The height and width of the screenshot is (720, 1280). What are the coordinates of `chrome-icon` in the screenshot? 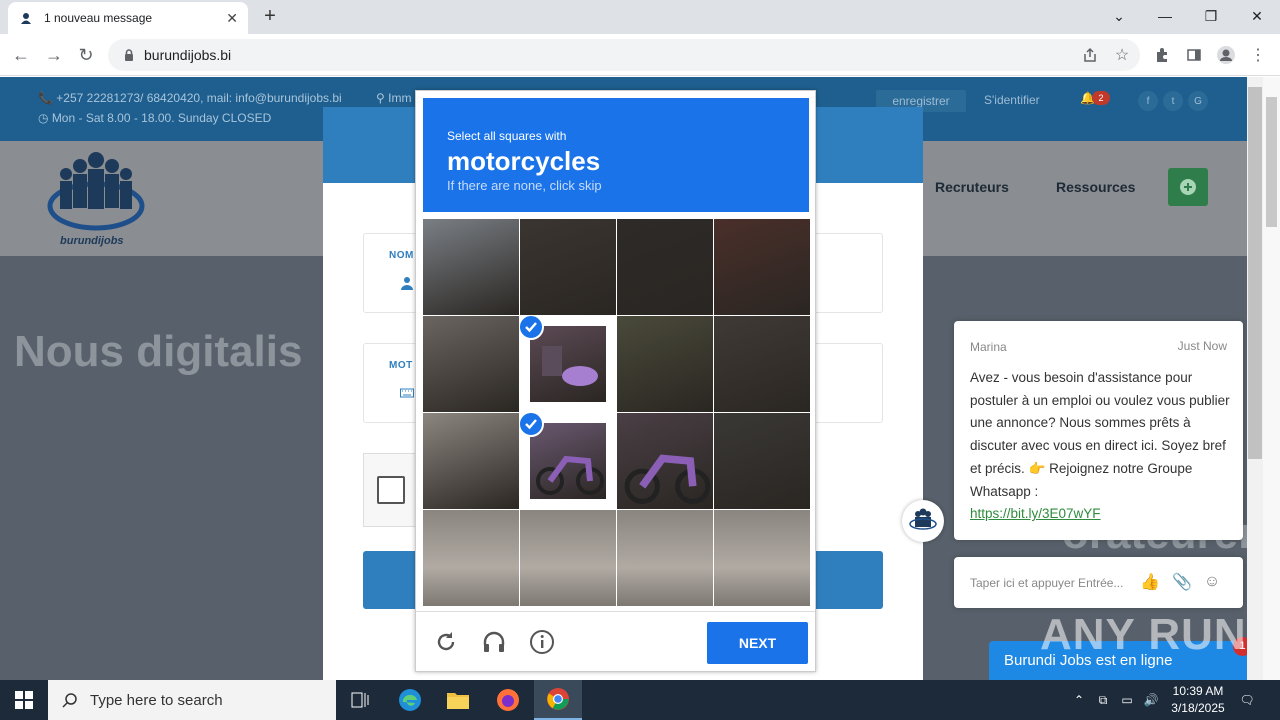 It's located at (558, 700).